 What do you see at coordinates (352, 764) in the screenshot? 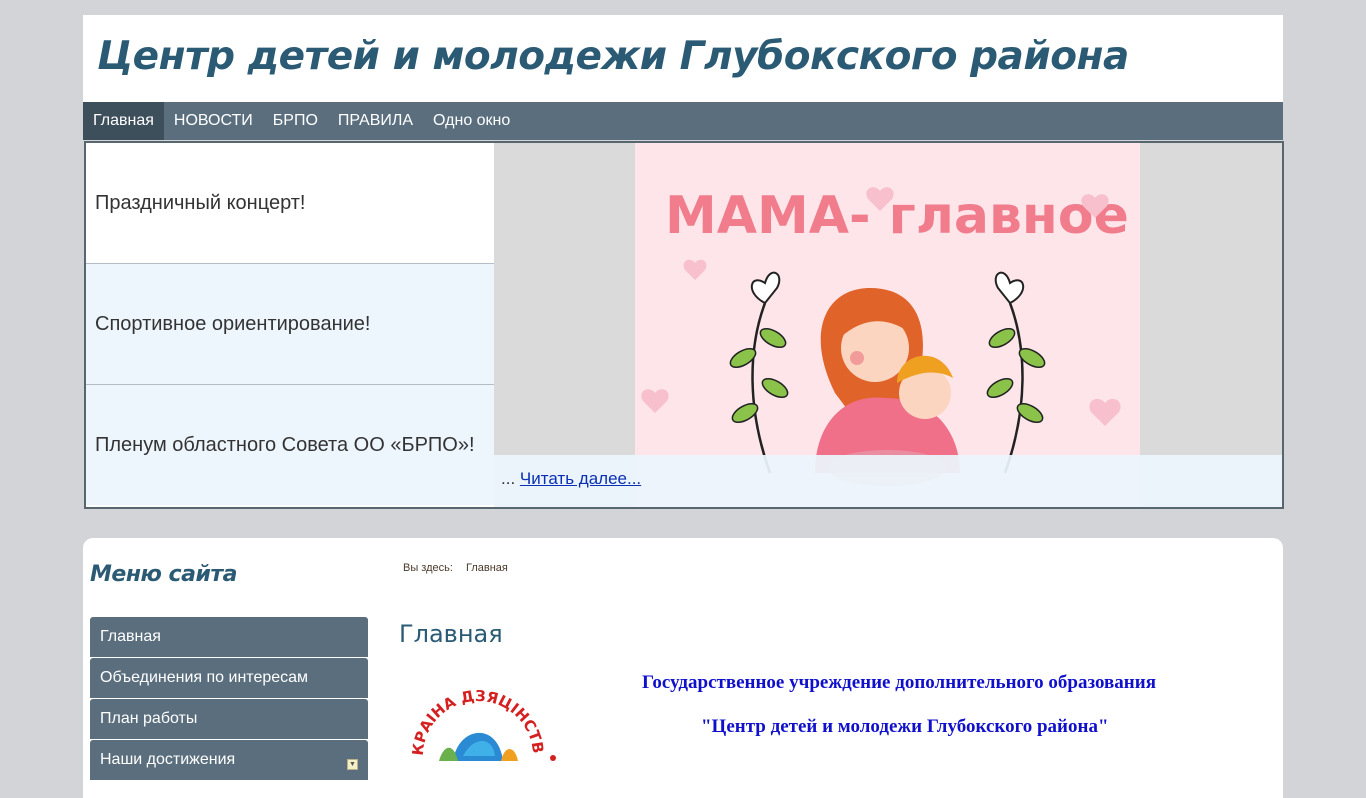
I see `dropdown-arrow-icon: ▼` at bounding box center [352, 764].